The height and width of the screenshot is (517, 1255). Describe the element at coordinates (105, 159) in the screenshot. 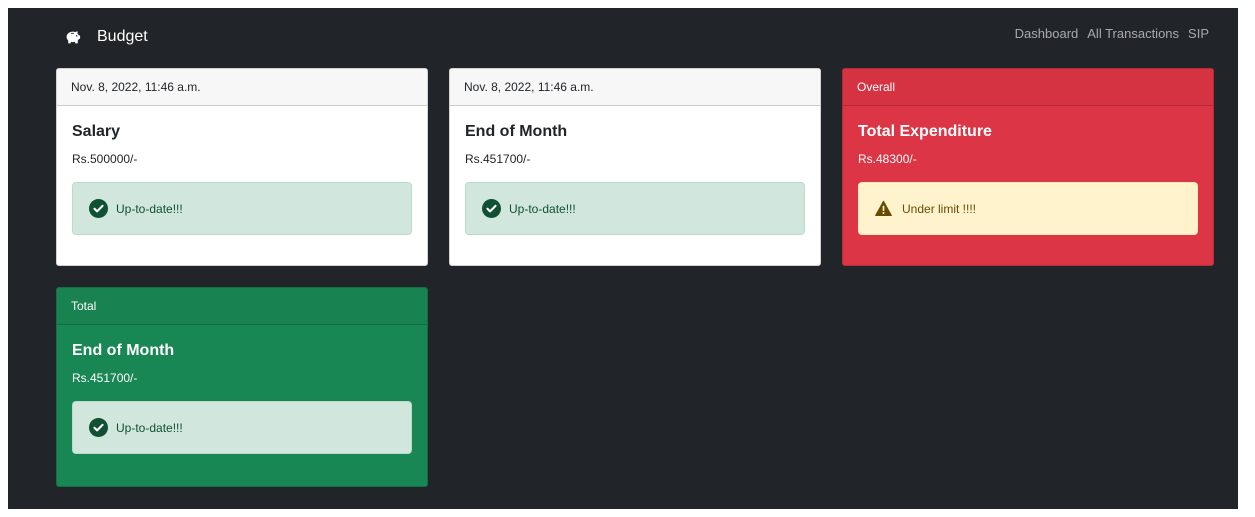

I see `card-amount: Rs.500000/-` at that location.